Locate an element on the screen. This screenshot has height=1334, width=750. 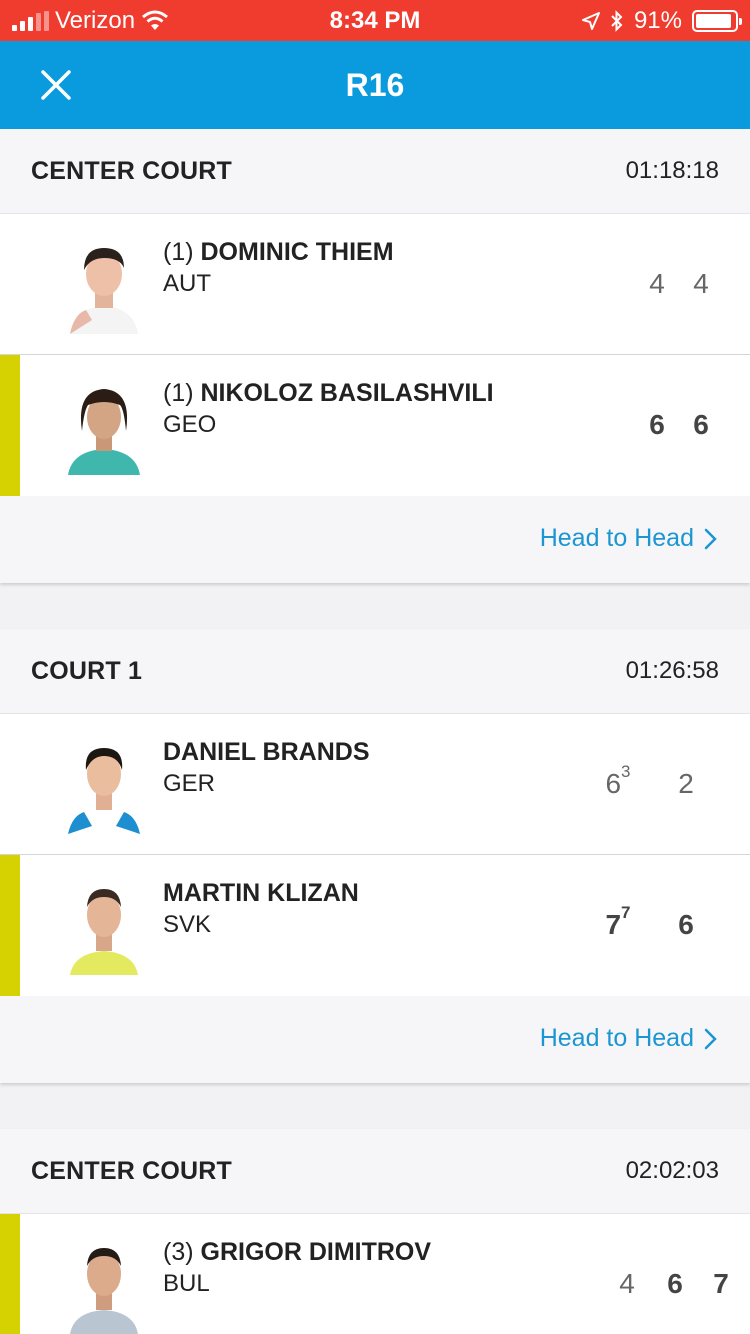
player-name: GRIGOR DIMITROV is located at coordinates (316, 1252).